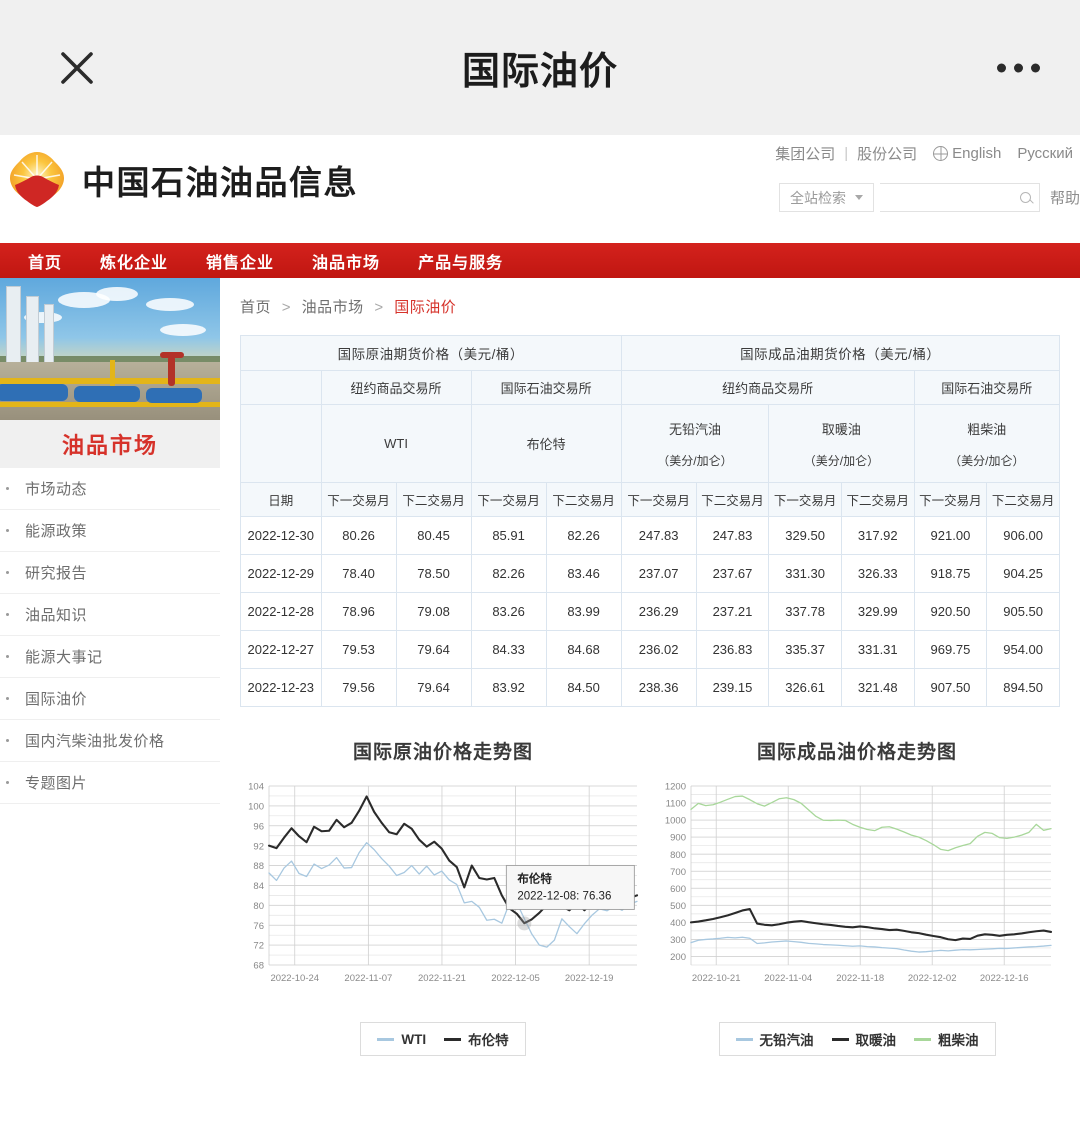  Describe the element at coordinates (826, 197) in the screenshot. I see `search-scope-select: 全站检索` at that location.